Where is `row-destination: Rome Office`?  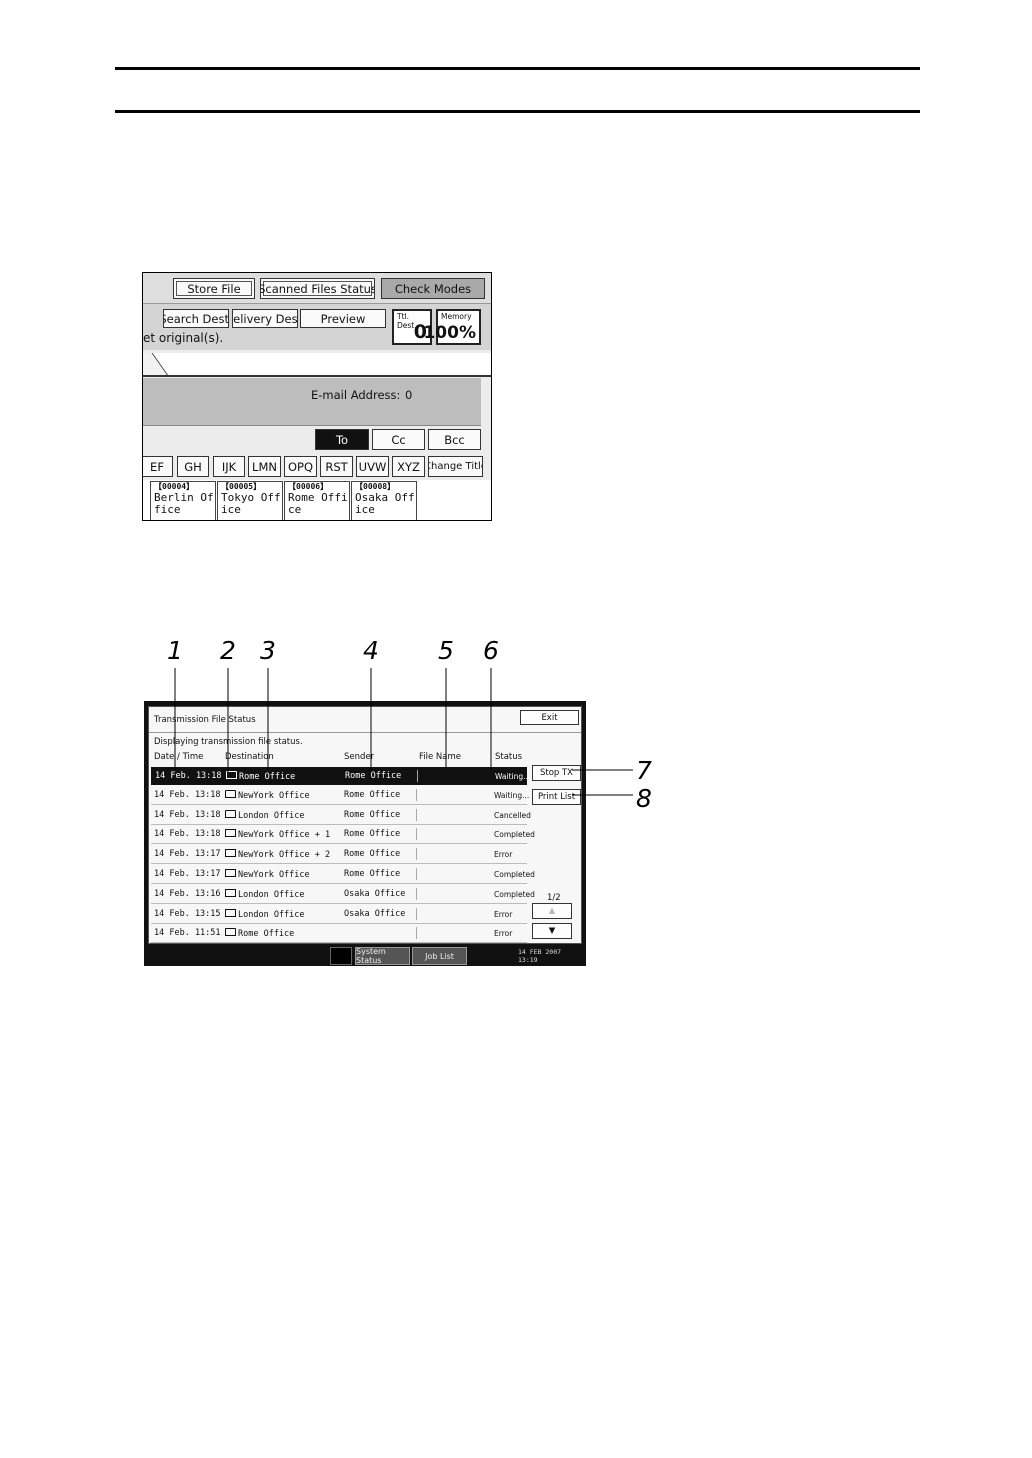 row-destination: Rome Office is located at coordinates (259, 933).